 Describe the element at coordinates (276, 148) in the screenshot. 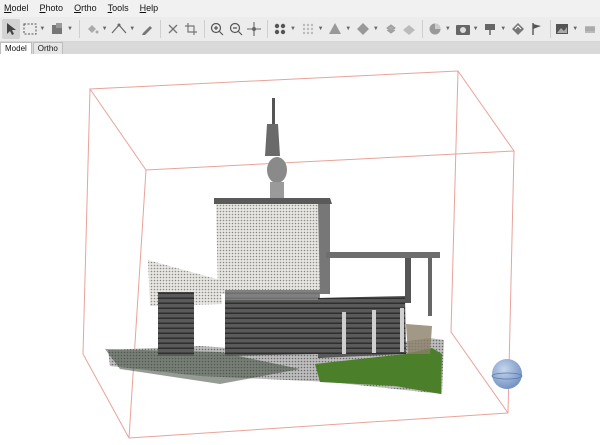

I see `church-spire` at that location.